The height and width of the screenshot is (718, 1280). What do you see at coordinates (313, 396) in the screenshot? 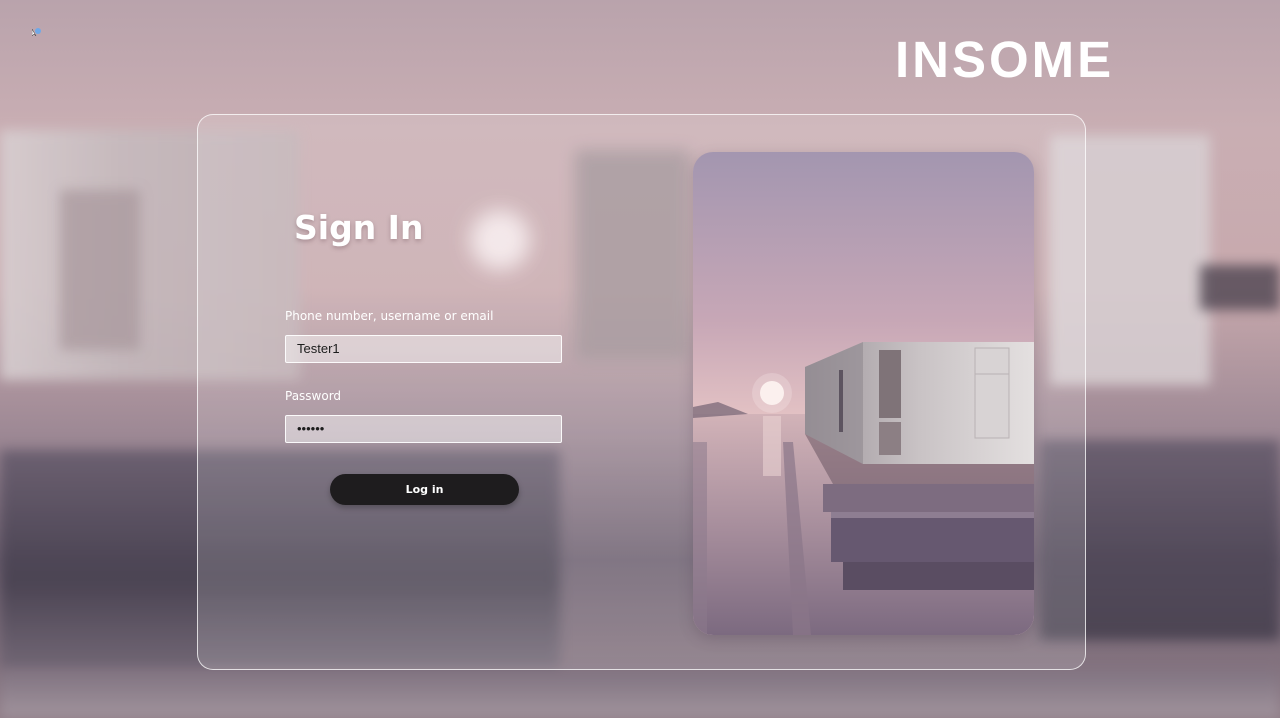
I see `password-label: Password` at bounding box center [313, 396].